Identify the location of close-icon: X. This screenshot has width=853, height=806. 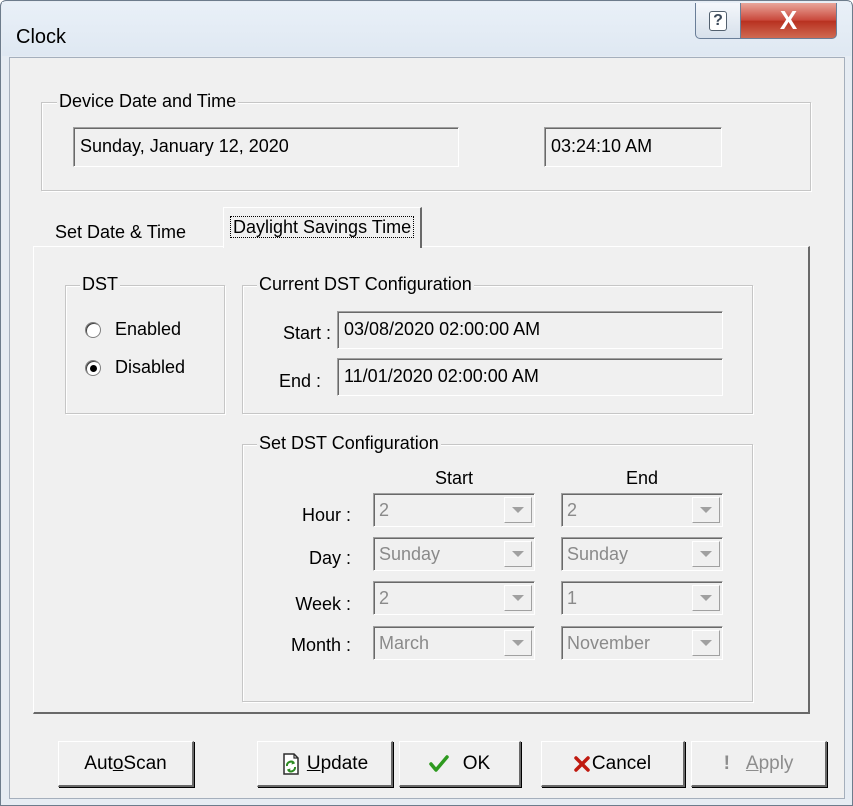
(788, 20).